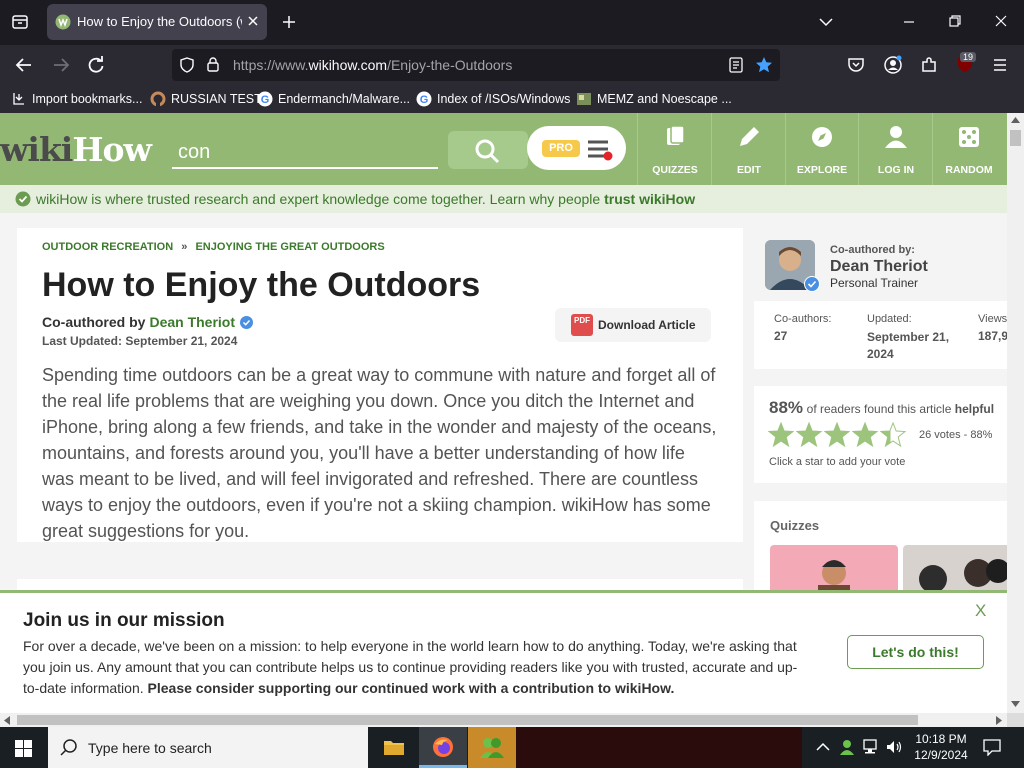 Image resolution: width=1024 pixels, height=768 pixels. I want to click on firefox-taskbar-button, so click(443, 747).